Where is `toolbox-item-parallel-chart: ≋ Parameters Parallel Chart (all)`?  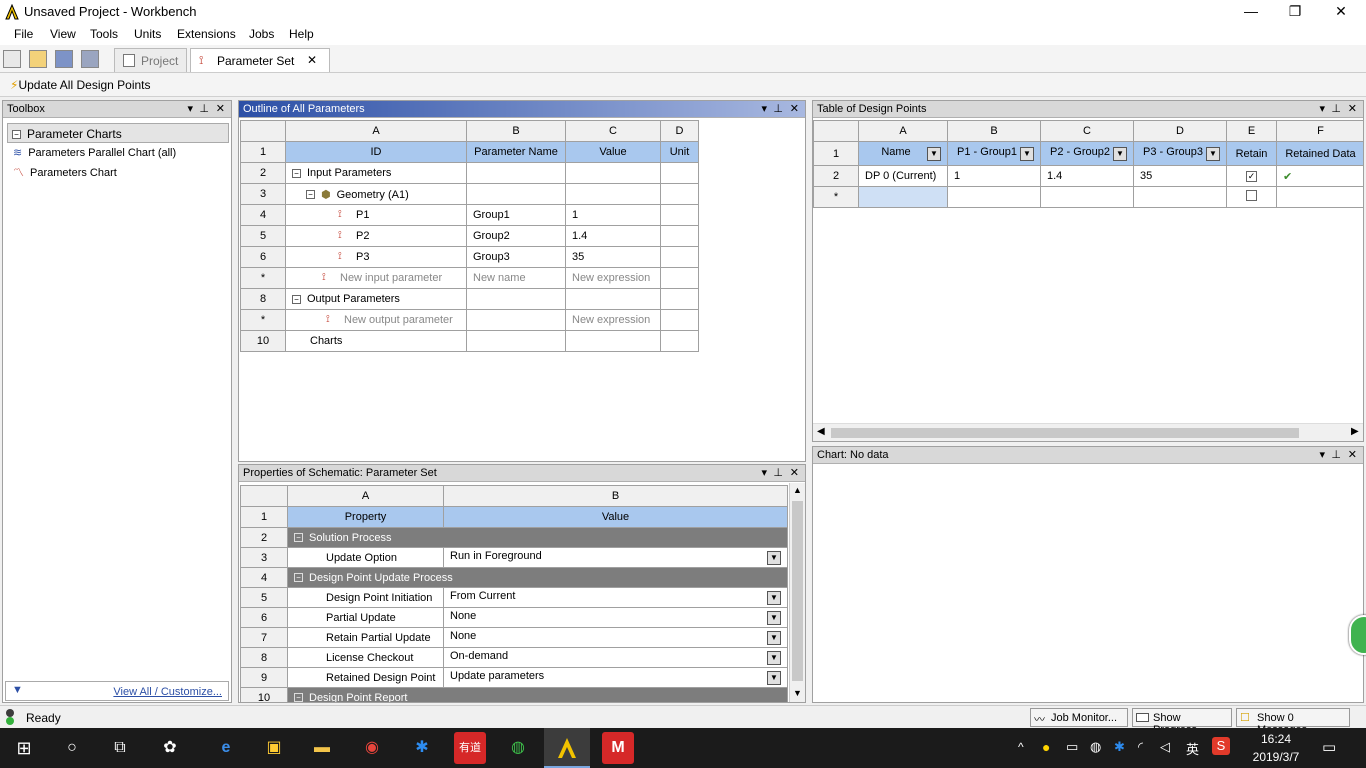
toolbox-item-parallel-chart: ≋ Parameters Parallel Chart (all) is located at coordinates (94, 152).